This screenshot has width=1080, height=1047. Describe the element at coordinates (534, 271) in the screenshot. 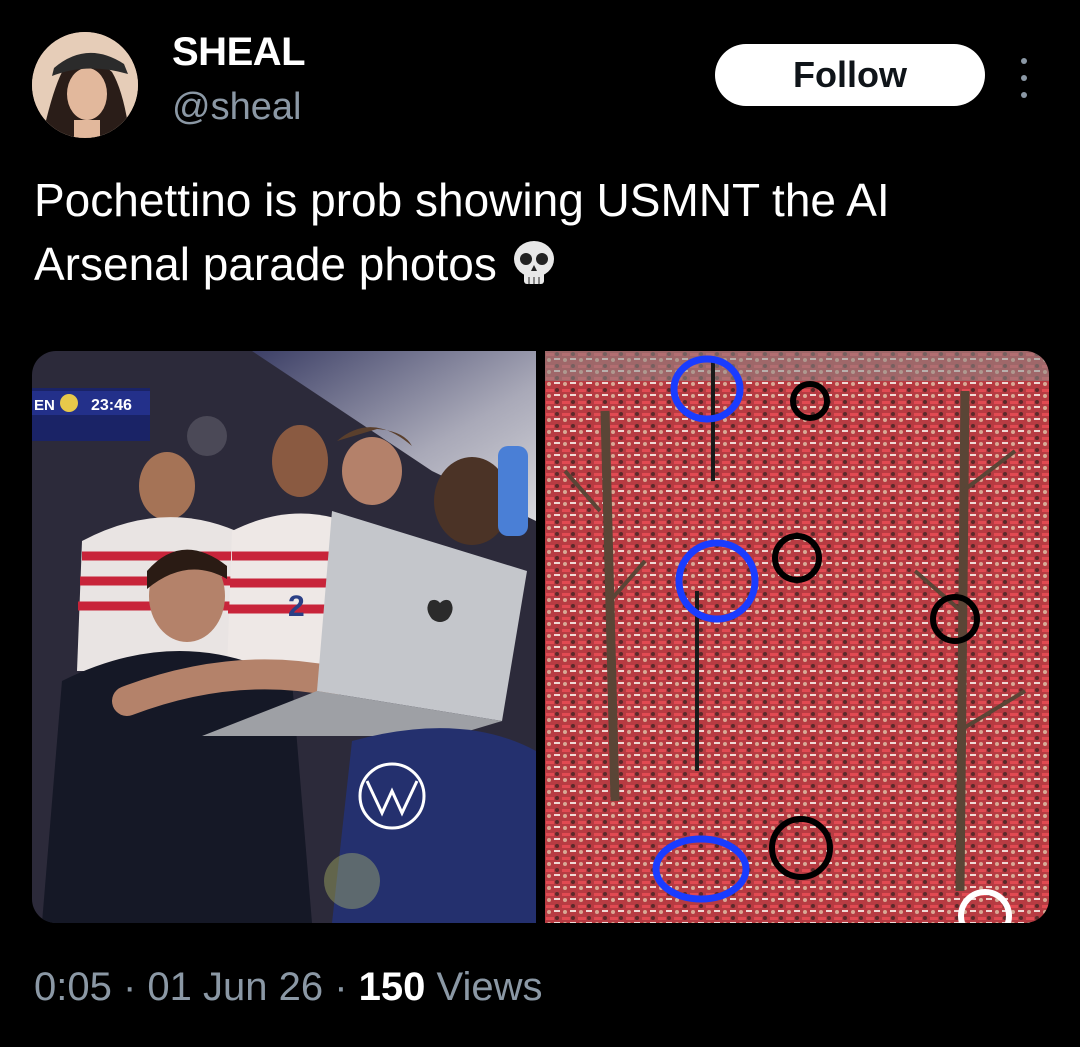

I see `skull-icon` at that location.